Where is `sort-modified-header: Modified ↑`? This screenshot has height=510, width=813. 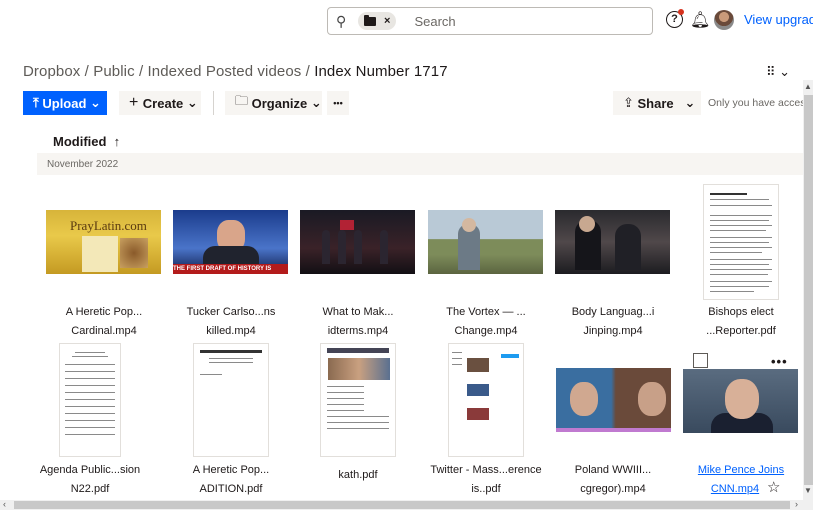 sort-modified-header: Modified ↑ is located at coordinates (86, 141).